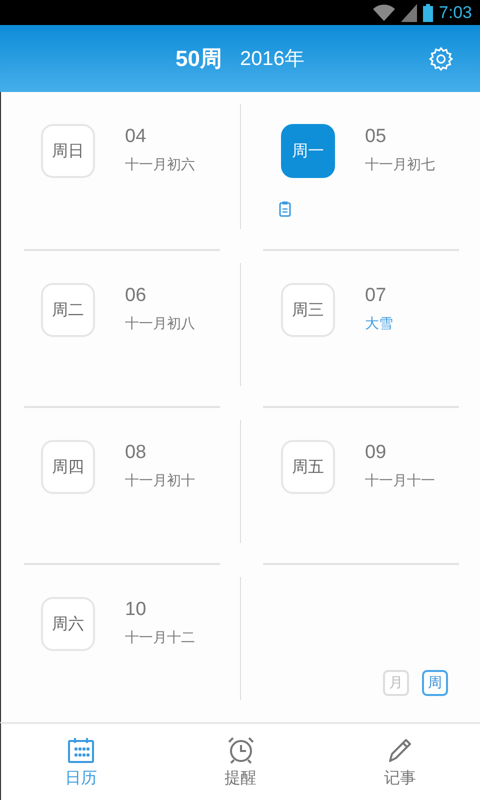 This screenshot has height=800, width=480. I want to click on date-number: 08, so click(135, 453).